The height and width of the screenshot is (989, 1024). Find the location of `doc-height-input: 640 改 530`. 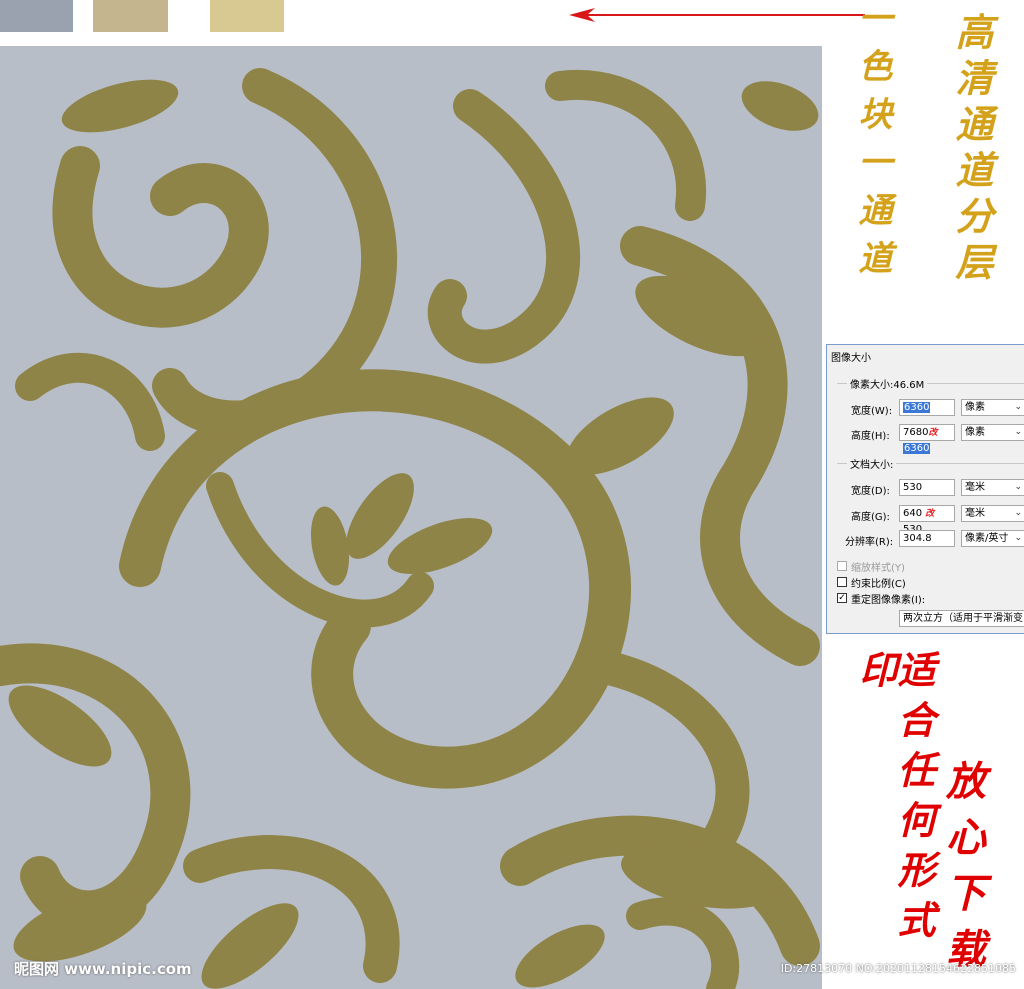

doc-height-input: 640 改 530 is located at coordinates (927, 520).